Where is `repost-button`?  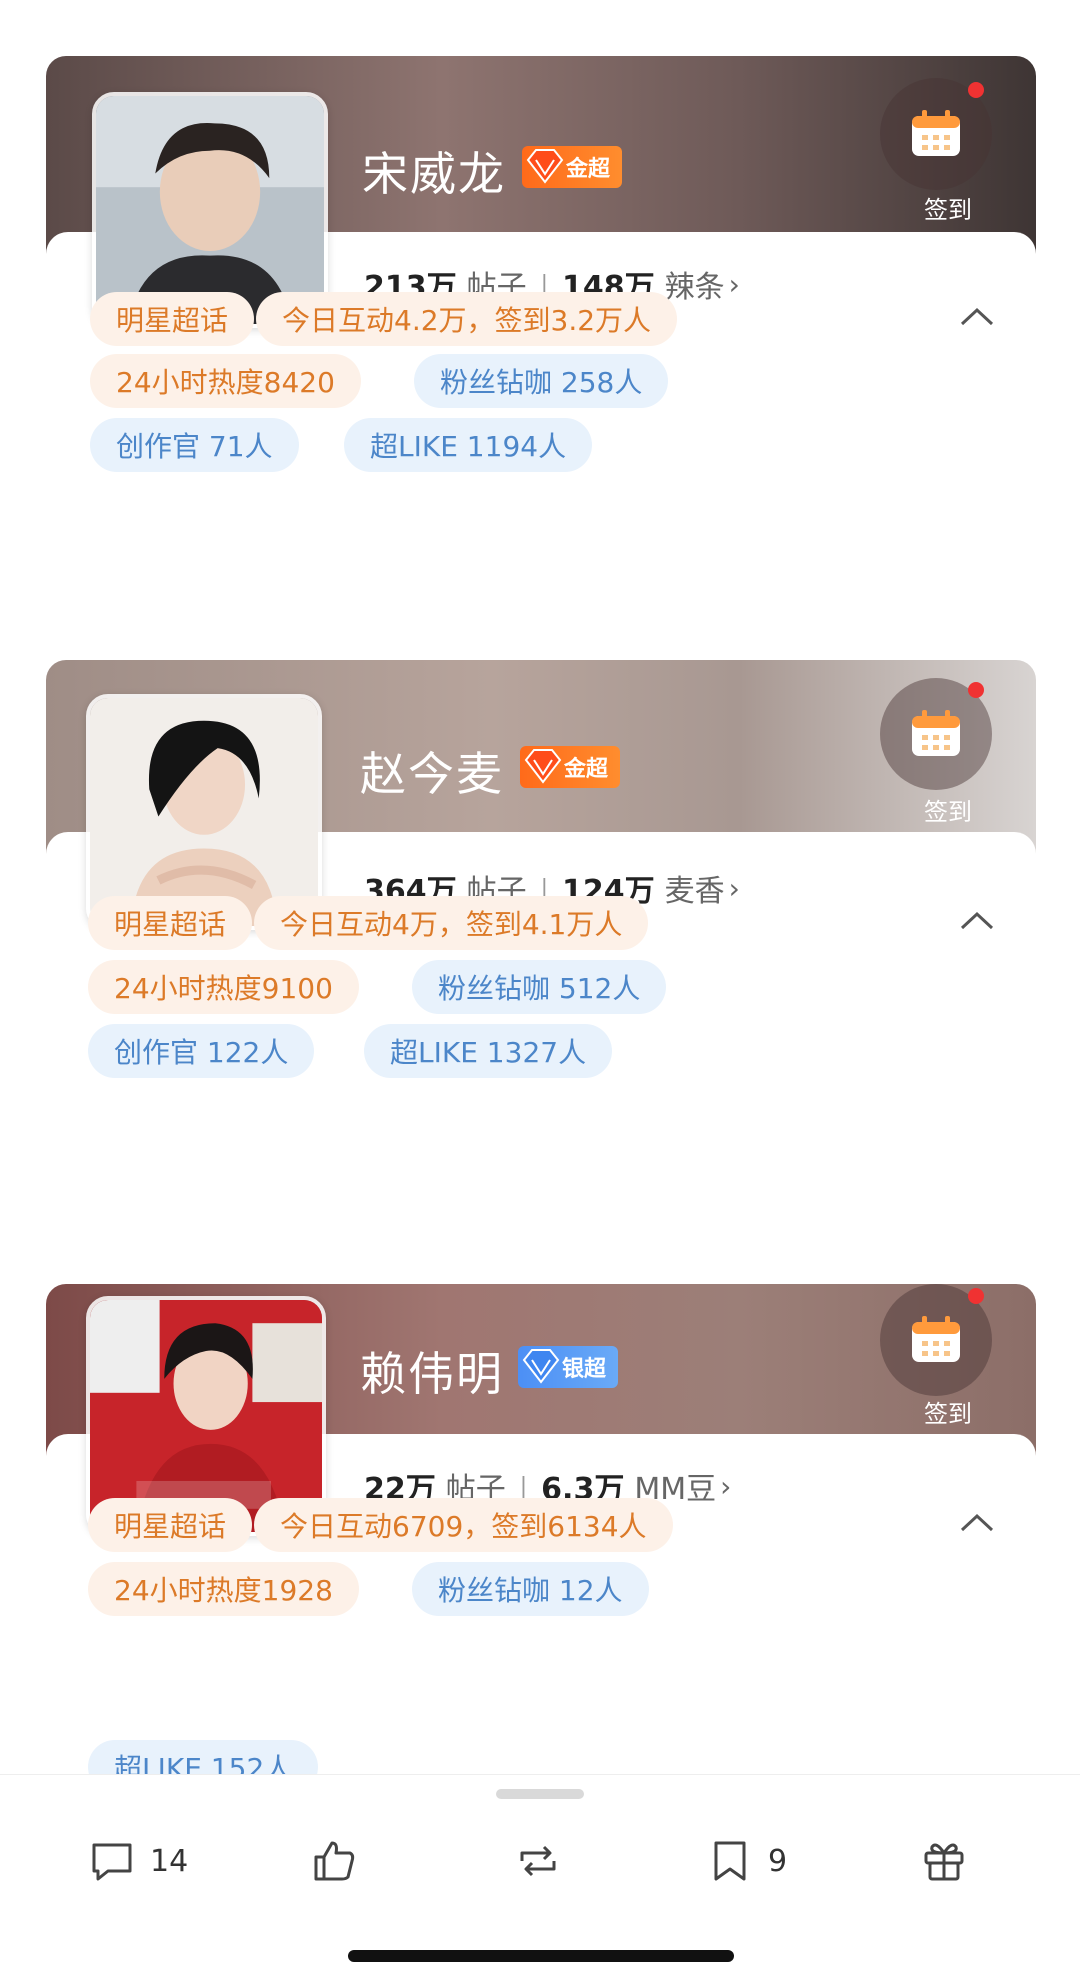
repost-button is located at coordinates (538, 1861).